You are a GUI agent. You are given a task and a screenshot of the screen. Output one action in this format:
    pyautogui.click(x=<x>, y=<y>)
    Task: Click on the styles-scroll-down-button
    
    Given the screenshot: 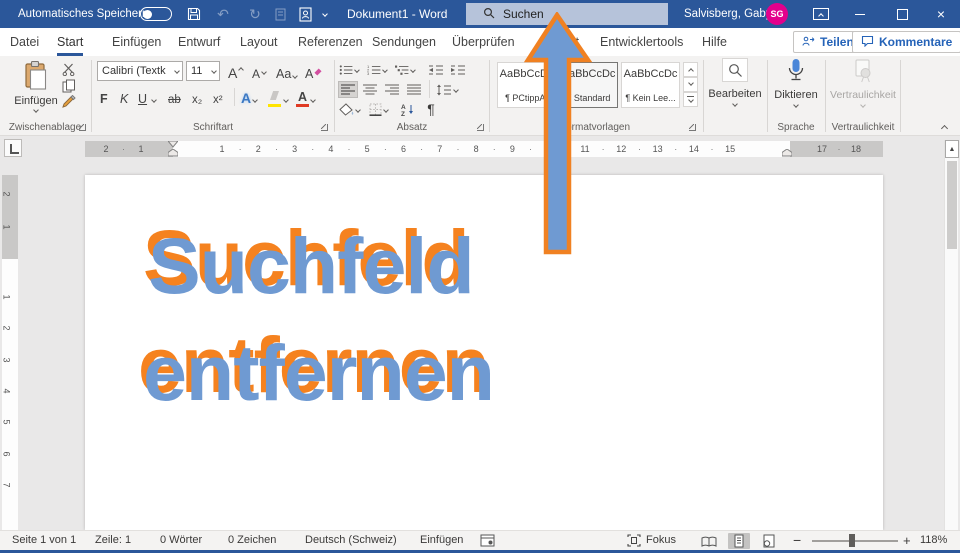 What is the action you would take?
    pyautogui.click(x=690, y=84)
    